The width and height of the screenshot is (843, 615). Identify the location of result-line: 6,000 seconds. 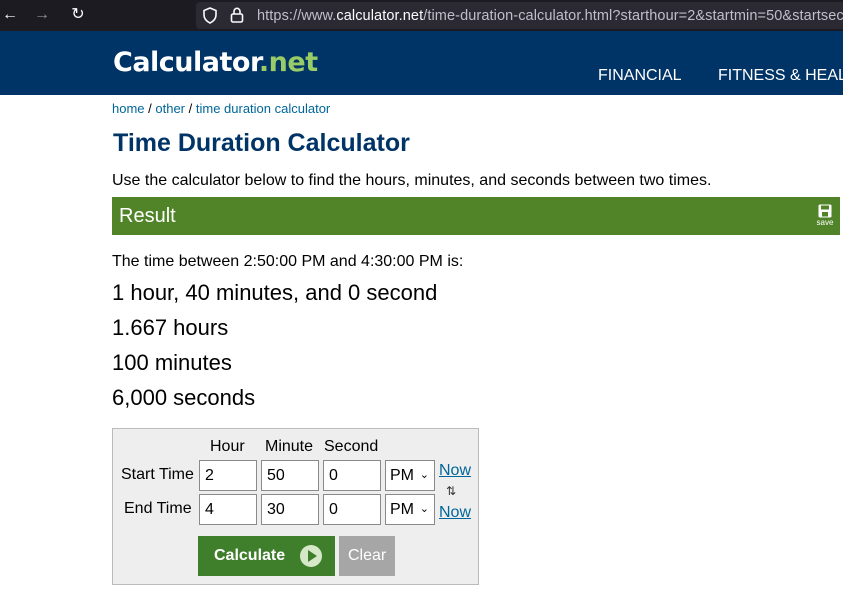
(184, 397).